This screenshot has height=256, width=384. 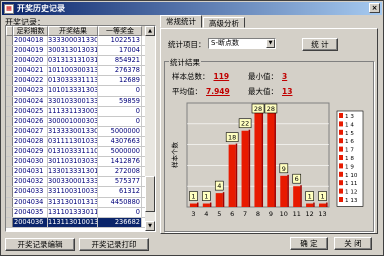 I want to click on cell-issue: 2004034, so click(x=30, y=202).